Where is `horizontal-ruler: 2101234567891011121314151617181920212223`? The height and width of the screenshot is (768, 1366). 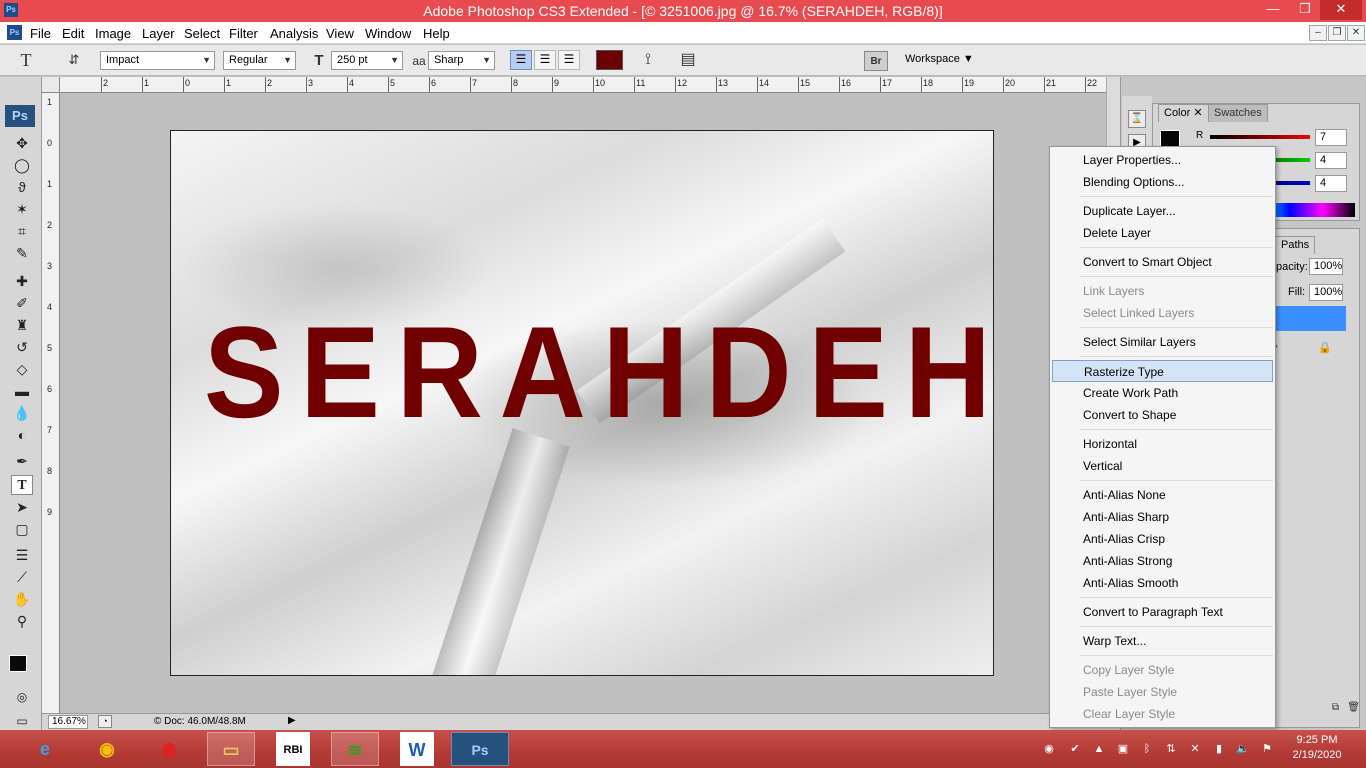 horizontal-ruler: 2101234567891011121314151617181920212223 is located at coordinates (599, 85).